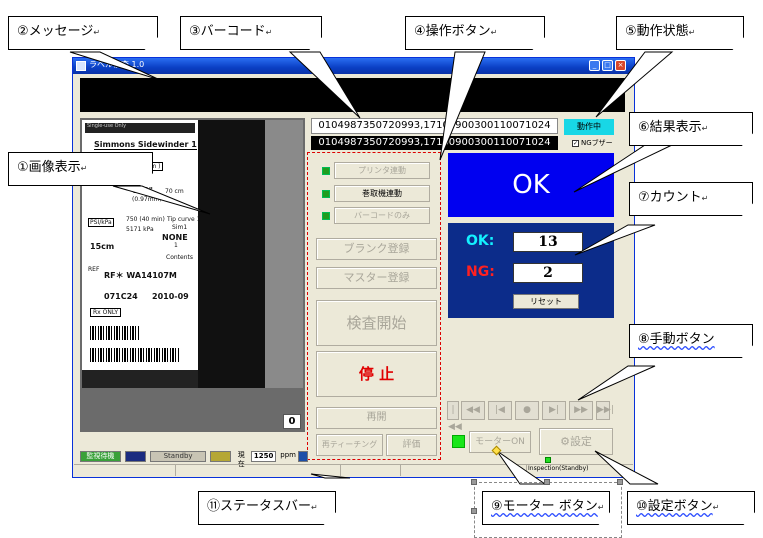 This screenshot has height=538, width=763. I want to click on callout-settings-button: ⑩設定ボタン↵, so click(691, 508).